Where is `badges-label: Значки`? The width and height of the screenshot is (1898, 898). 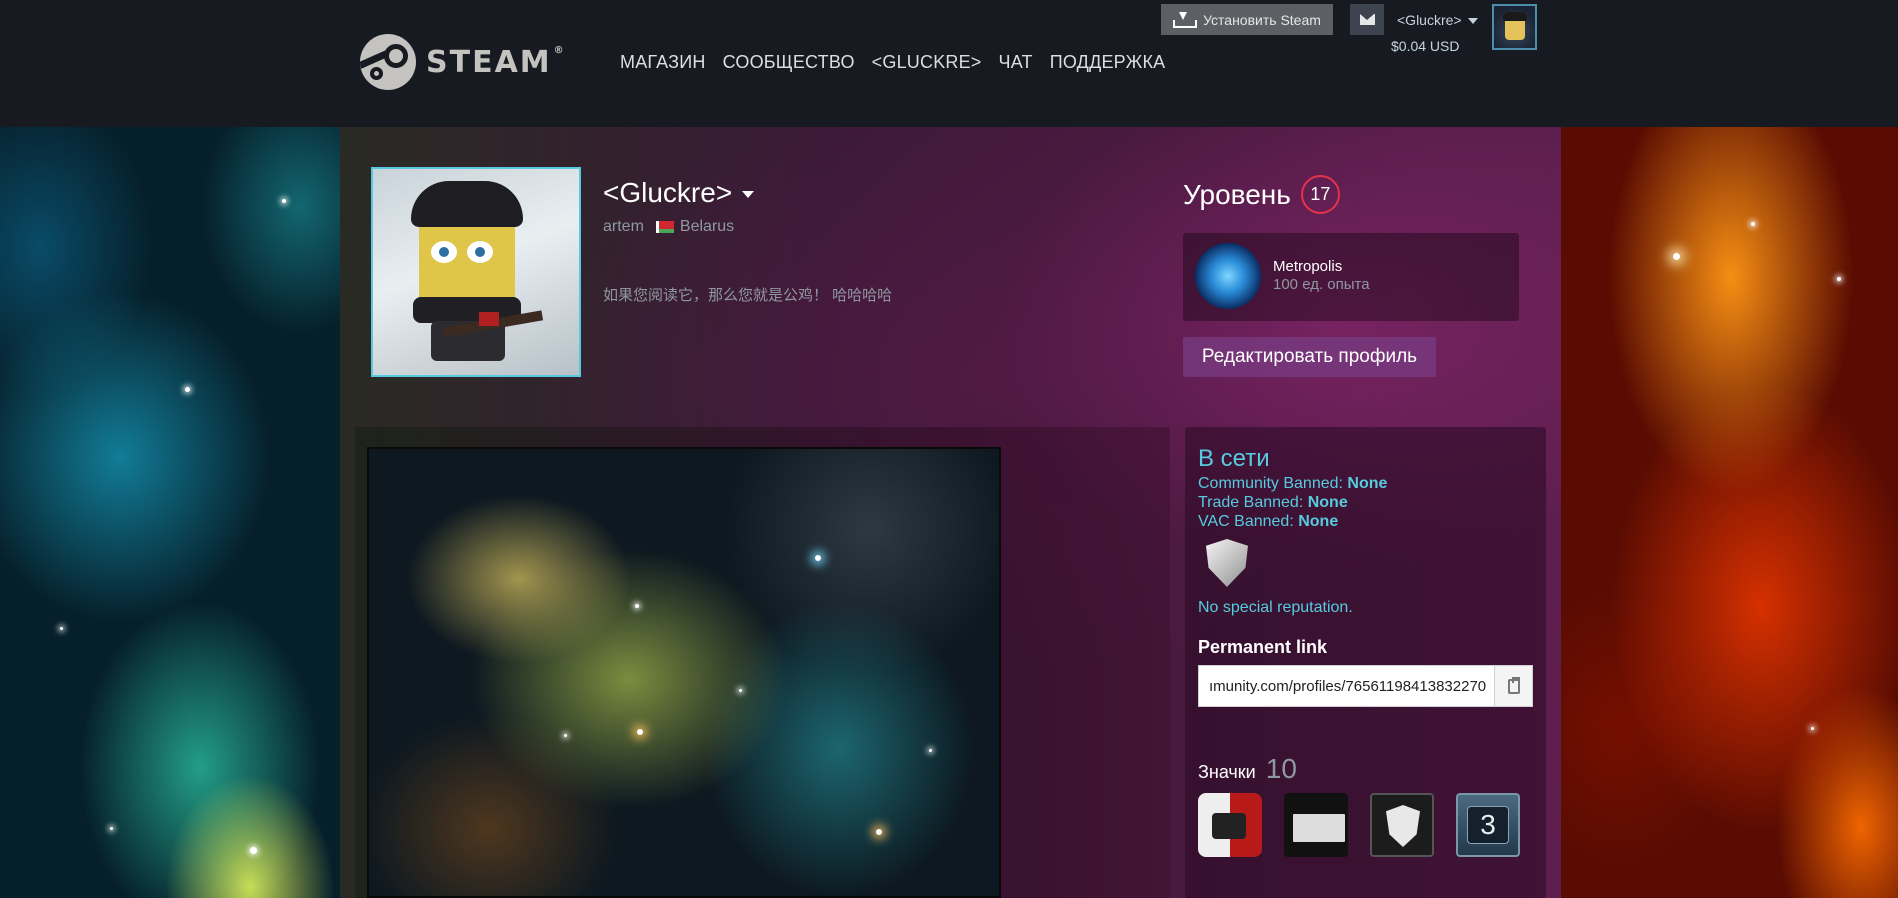 badges-label: Значки is located at coordinates (1227, 772).